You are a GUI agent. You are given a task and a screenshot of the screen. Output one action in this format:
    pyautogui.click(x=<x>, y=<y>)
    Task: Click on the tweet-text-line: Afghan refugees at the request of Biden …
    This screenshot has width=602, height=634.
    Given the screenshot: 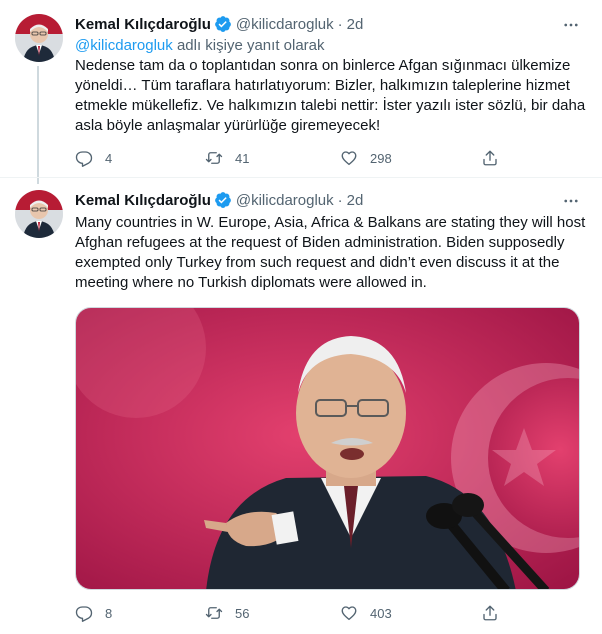 What is the action you would take?
    pyautogui.click(x=320, y=242)
    